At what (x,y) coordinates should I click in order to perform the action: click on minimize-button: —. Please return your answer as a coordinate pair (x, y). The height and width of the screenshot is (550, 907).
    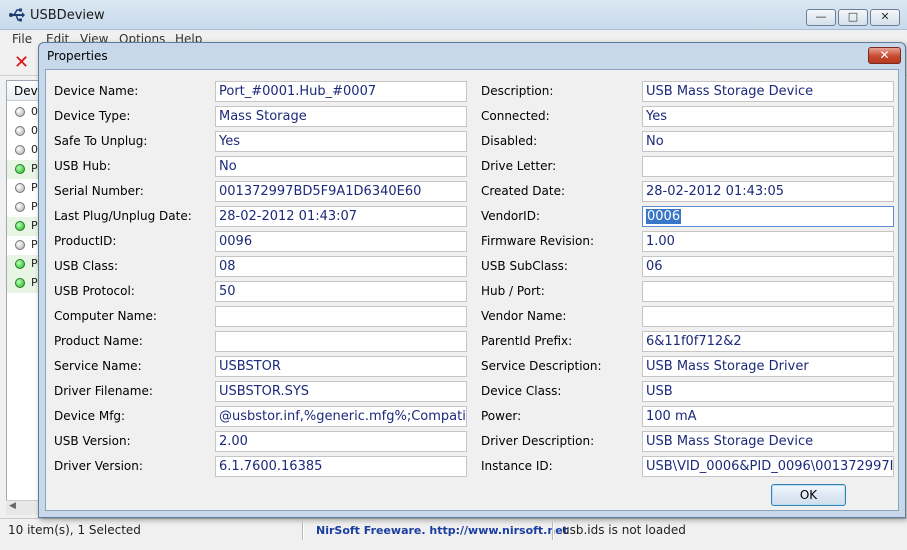
    Looking at the image, I should click on (821, 17).